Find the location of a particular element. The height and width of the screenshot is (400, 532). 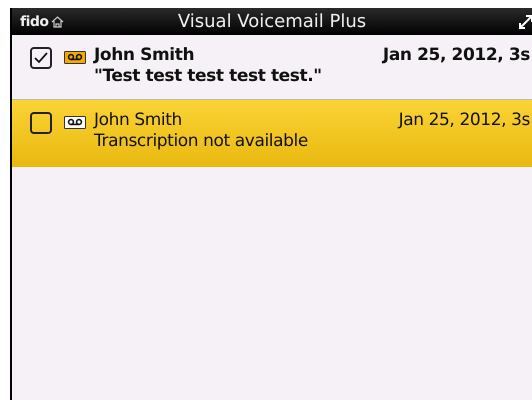

expand-icon is located at coordinates (525, 22).